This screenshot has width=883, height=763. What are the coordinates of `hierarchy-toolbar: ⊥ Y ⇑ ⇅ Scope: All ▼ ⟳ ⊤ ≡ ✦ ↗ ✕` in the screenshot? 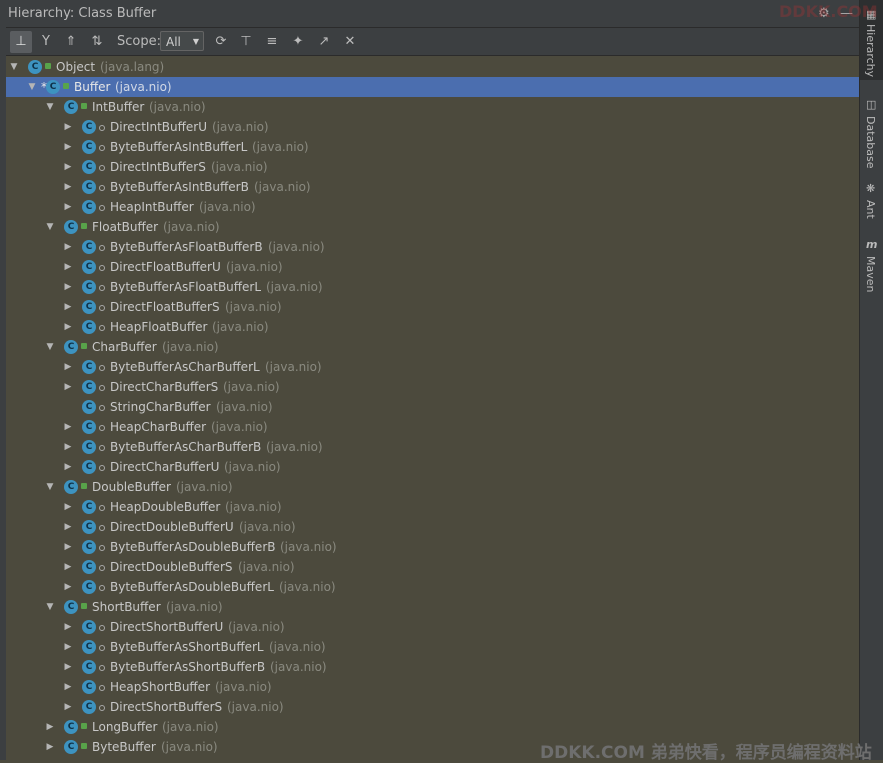 It's located at (432, 42).